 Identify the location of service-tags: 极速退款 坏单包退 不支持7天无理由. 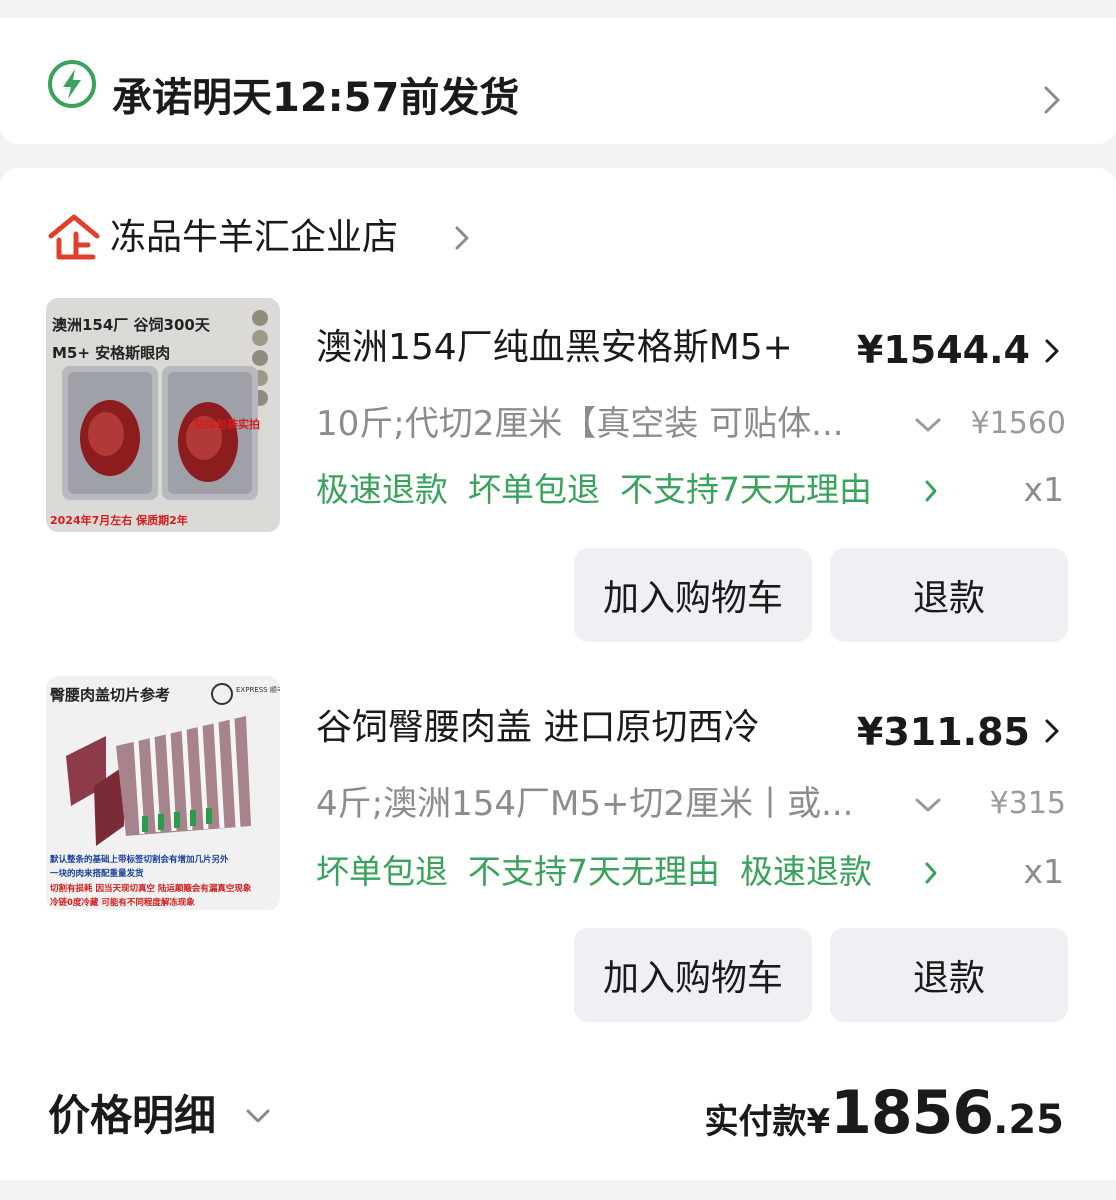
(594, 490).